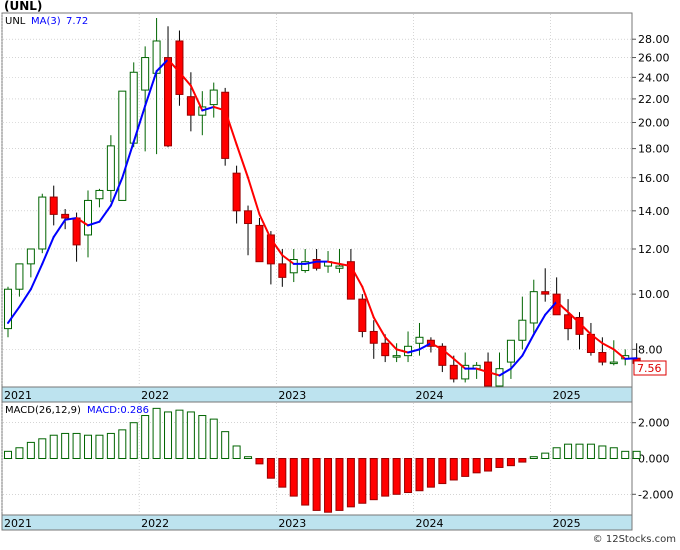 The image size is (680, 550). I want to click on price-tick-label: 24.00, so click(654, 77).